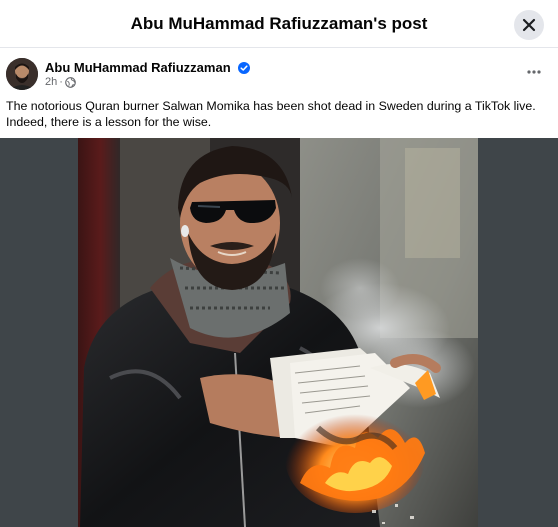 The width and height of the screenshot is (558, 527). I want to click on close-button, so click(529, 25).